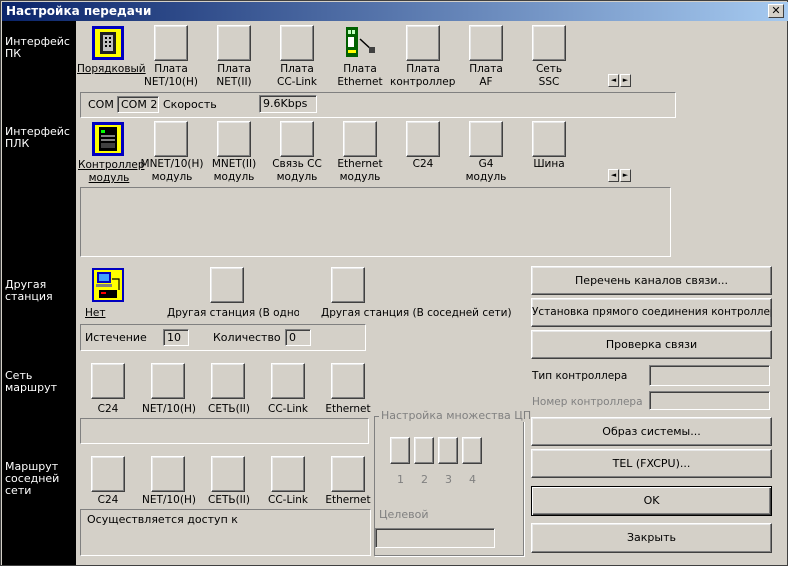 The image size is (788, 566). I want to click on speed-label: Скорость, so click(190, 104).